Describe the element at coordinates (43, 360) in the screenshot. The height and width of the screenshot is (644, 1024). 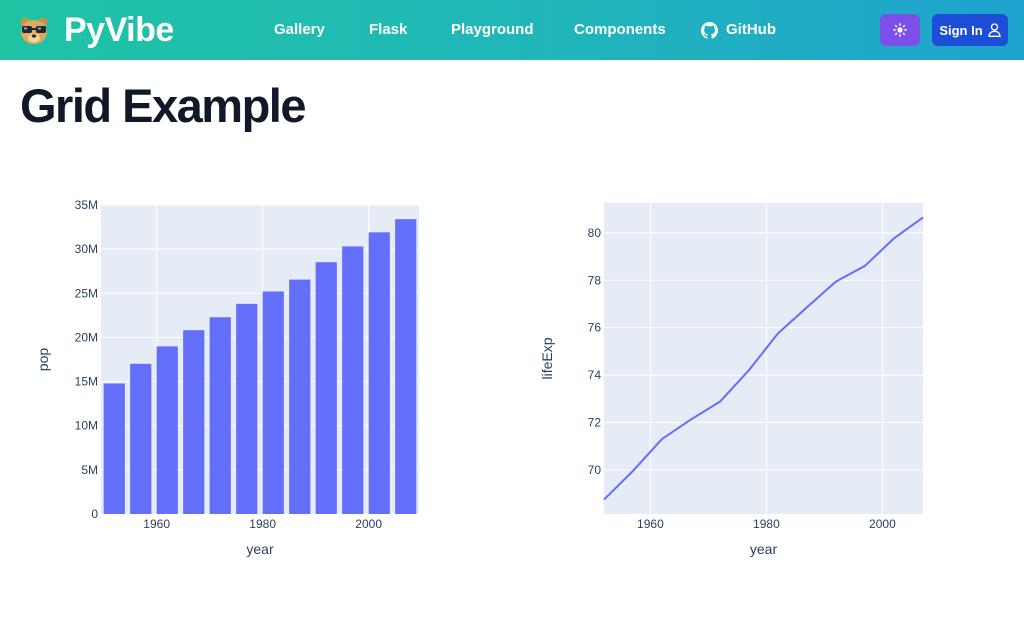
I see `y-axis-title: pop` at that location.